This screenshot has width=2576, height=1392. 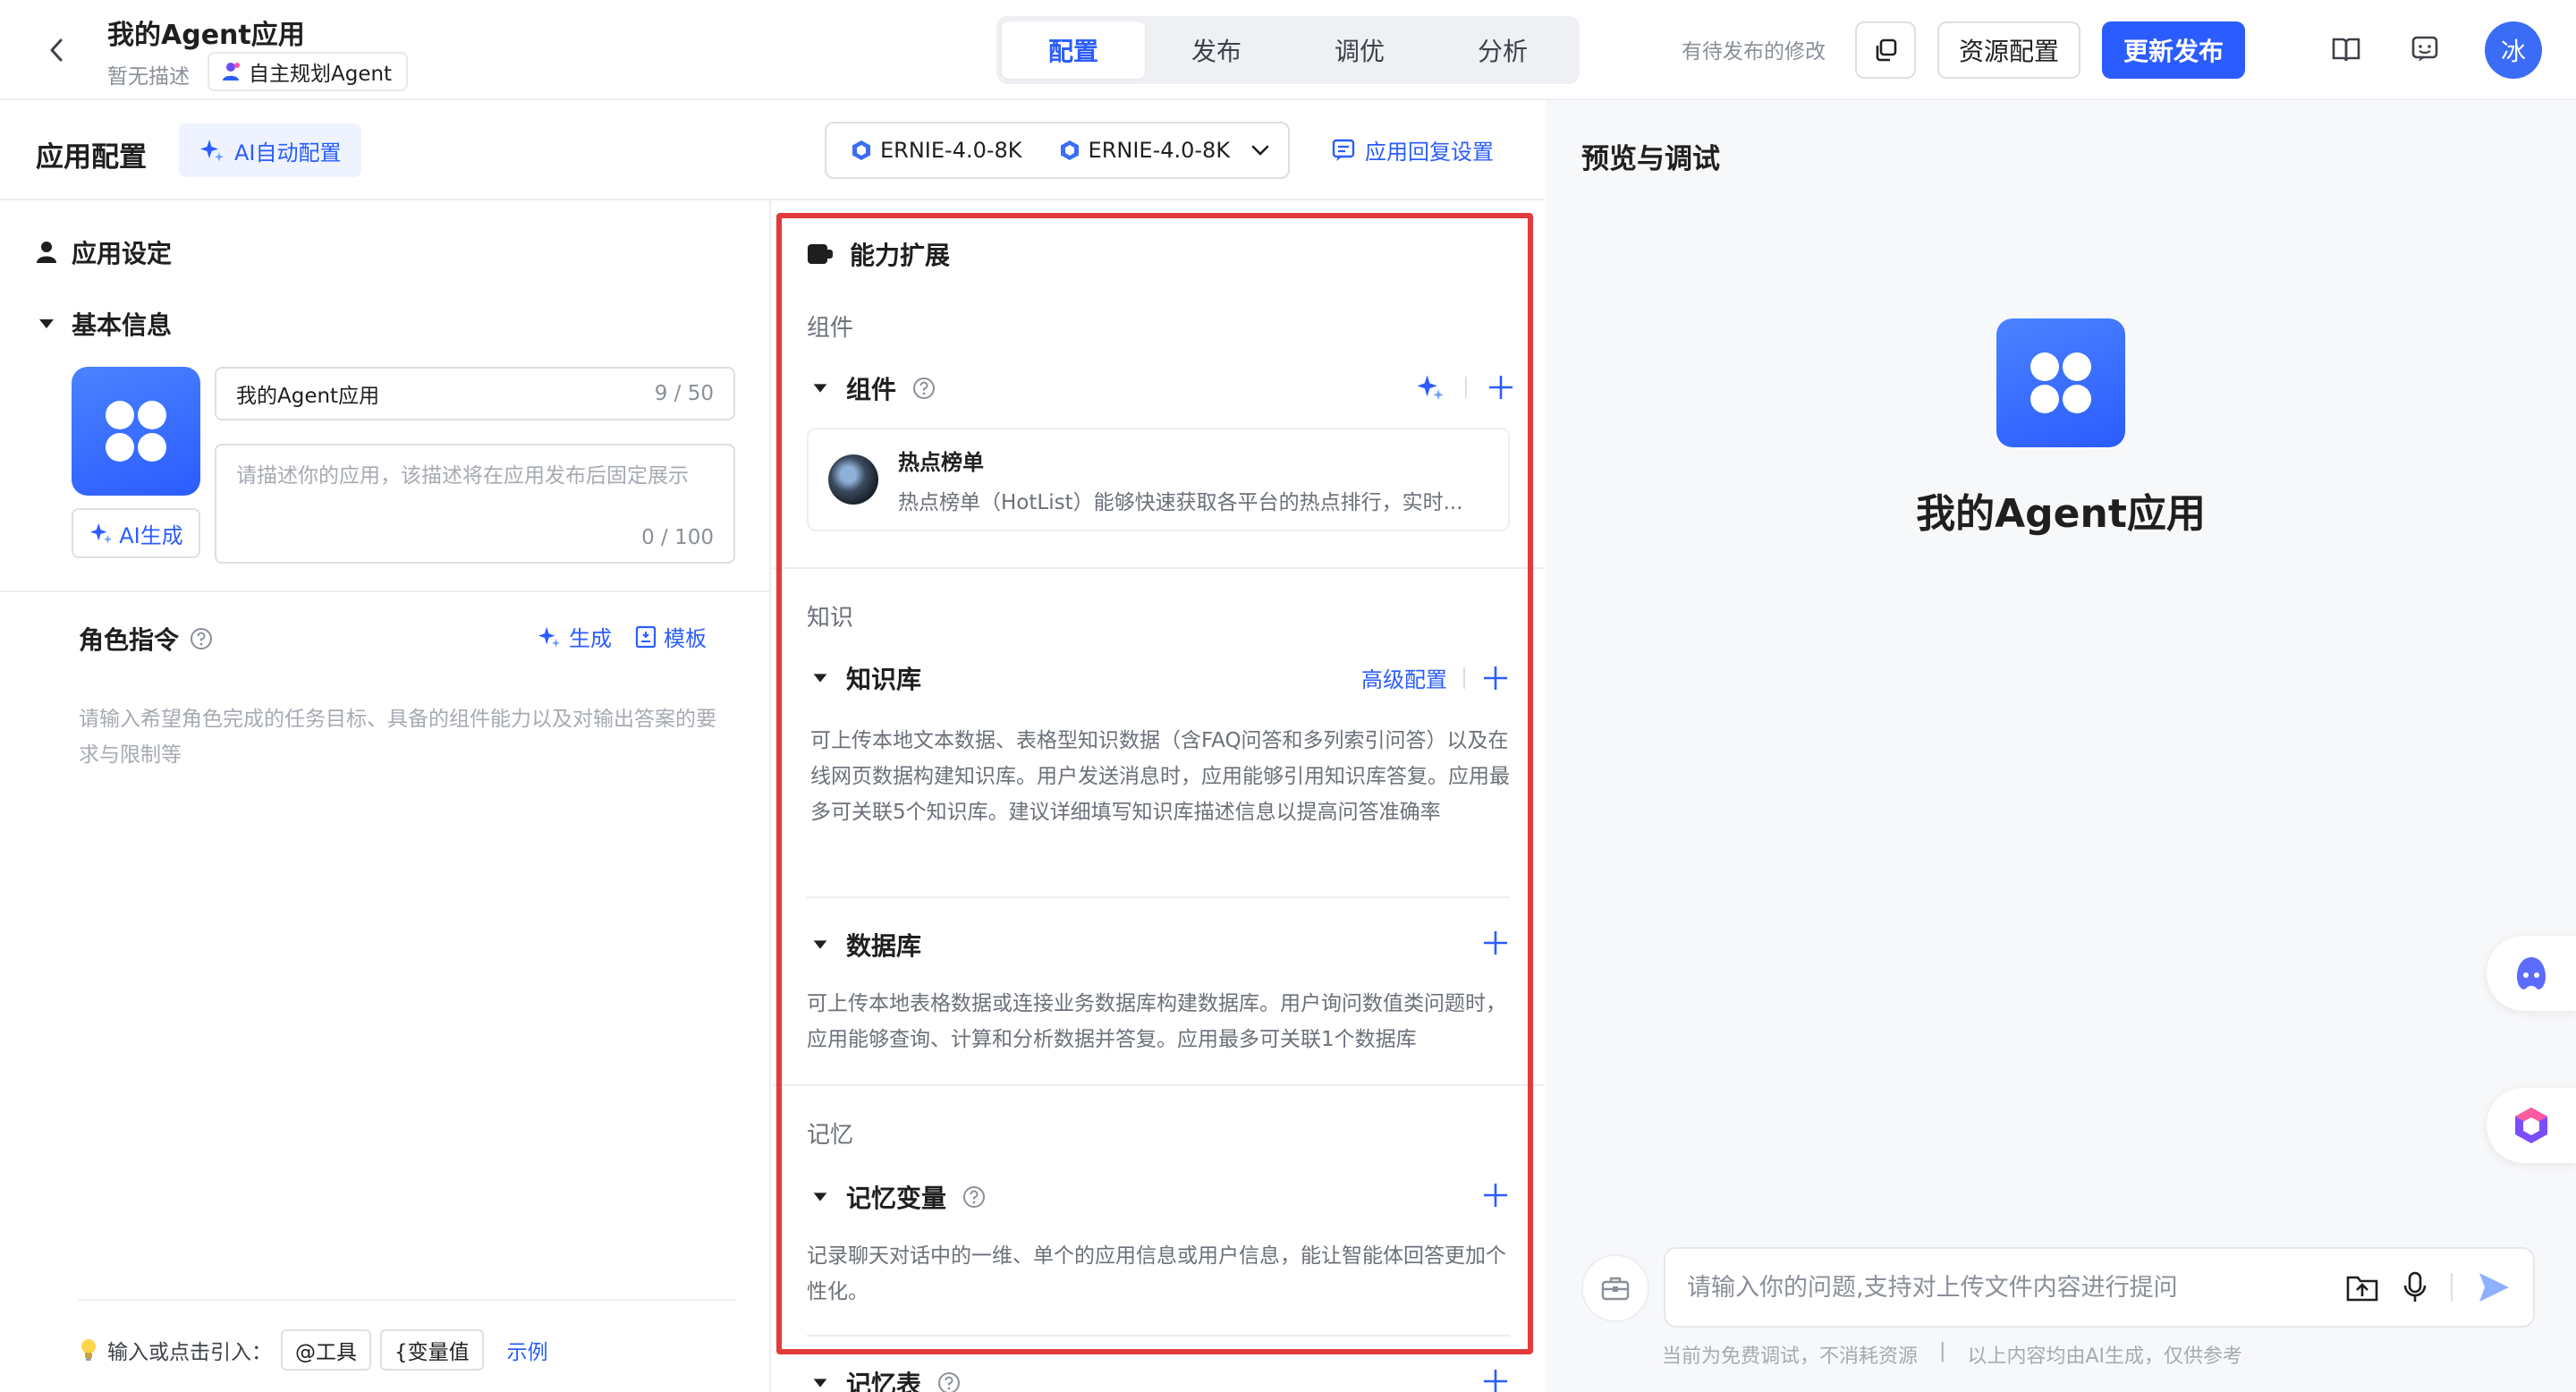 I want to click on main-tabs: 配置 发布 调优 分析, so click(x=1288, y=50).